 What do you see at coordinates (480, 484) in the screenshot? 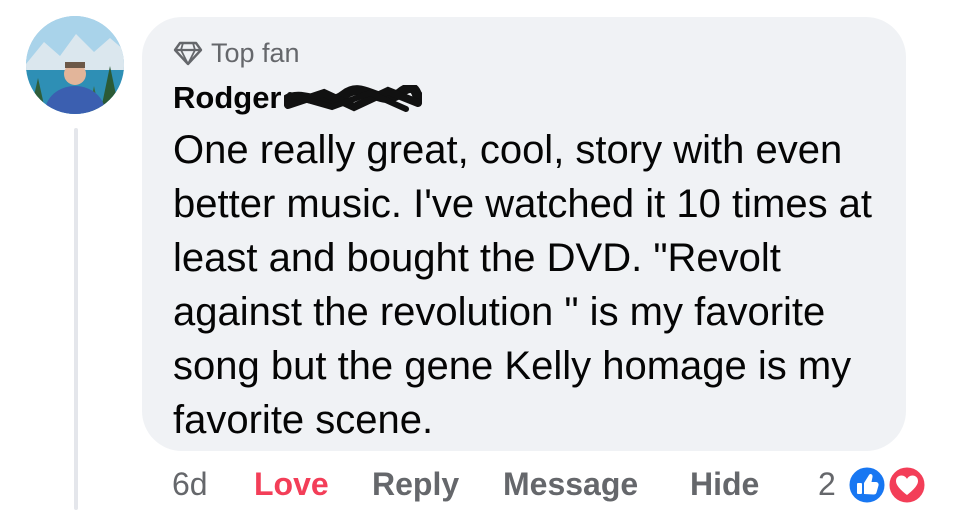
I see `comment-actions: 6d Love Reply Message Hide 2` at bounding box center [480, 484].